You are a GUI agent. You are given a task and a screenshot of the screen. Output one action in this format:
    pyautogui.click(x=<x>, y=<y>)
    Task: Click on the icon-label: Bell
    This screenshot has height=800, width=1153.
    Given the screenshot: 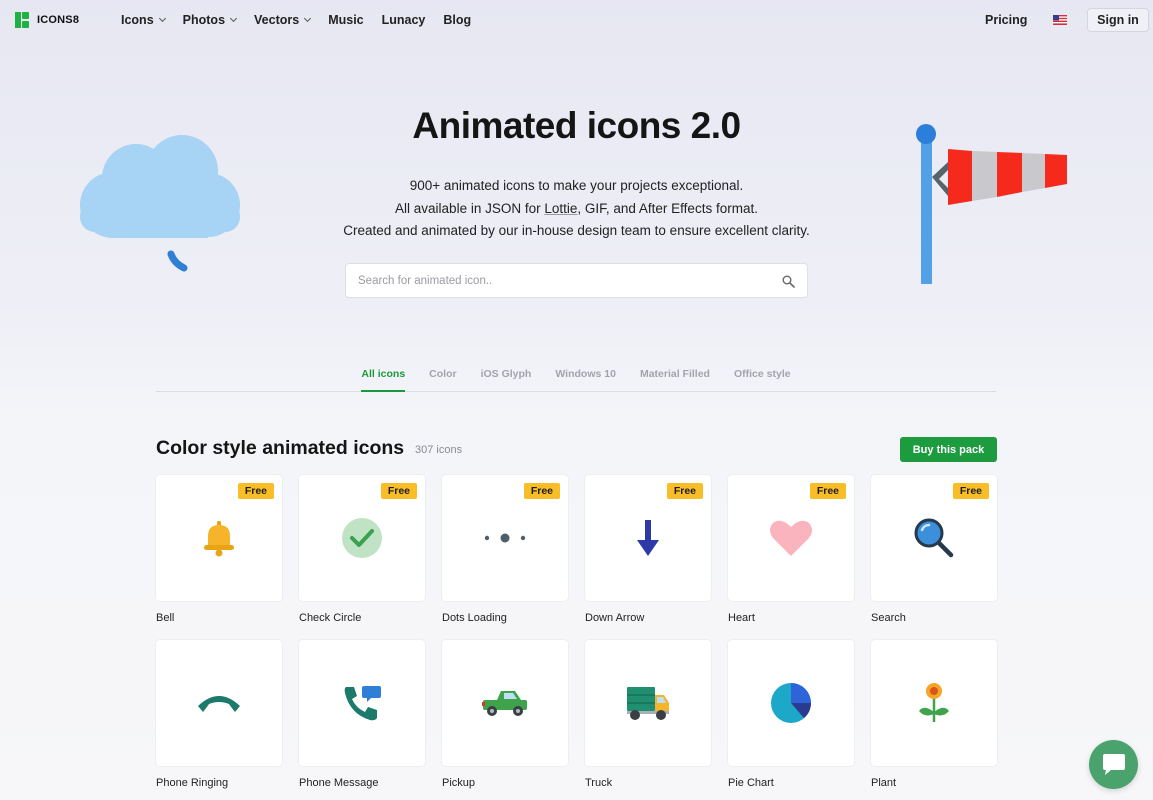 What is the action you would take?
    pyautogui.click(x=165, y=618)
    